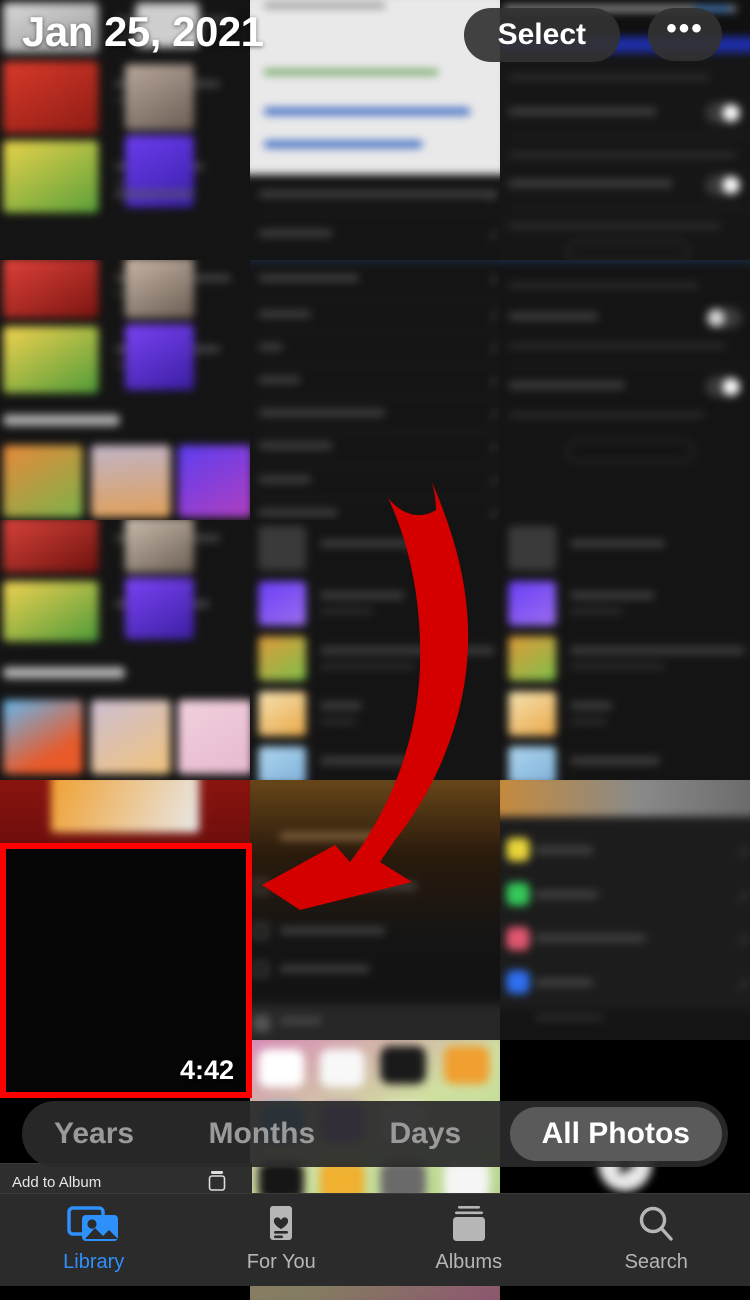 This screenshot has height=1300, width=750. Describe the element at coordinates (656, 1225) in the screenshot. I see `search-icon` at that location.